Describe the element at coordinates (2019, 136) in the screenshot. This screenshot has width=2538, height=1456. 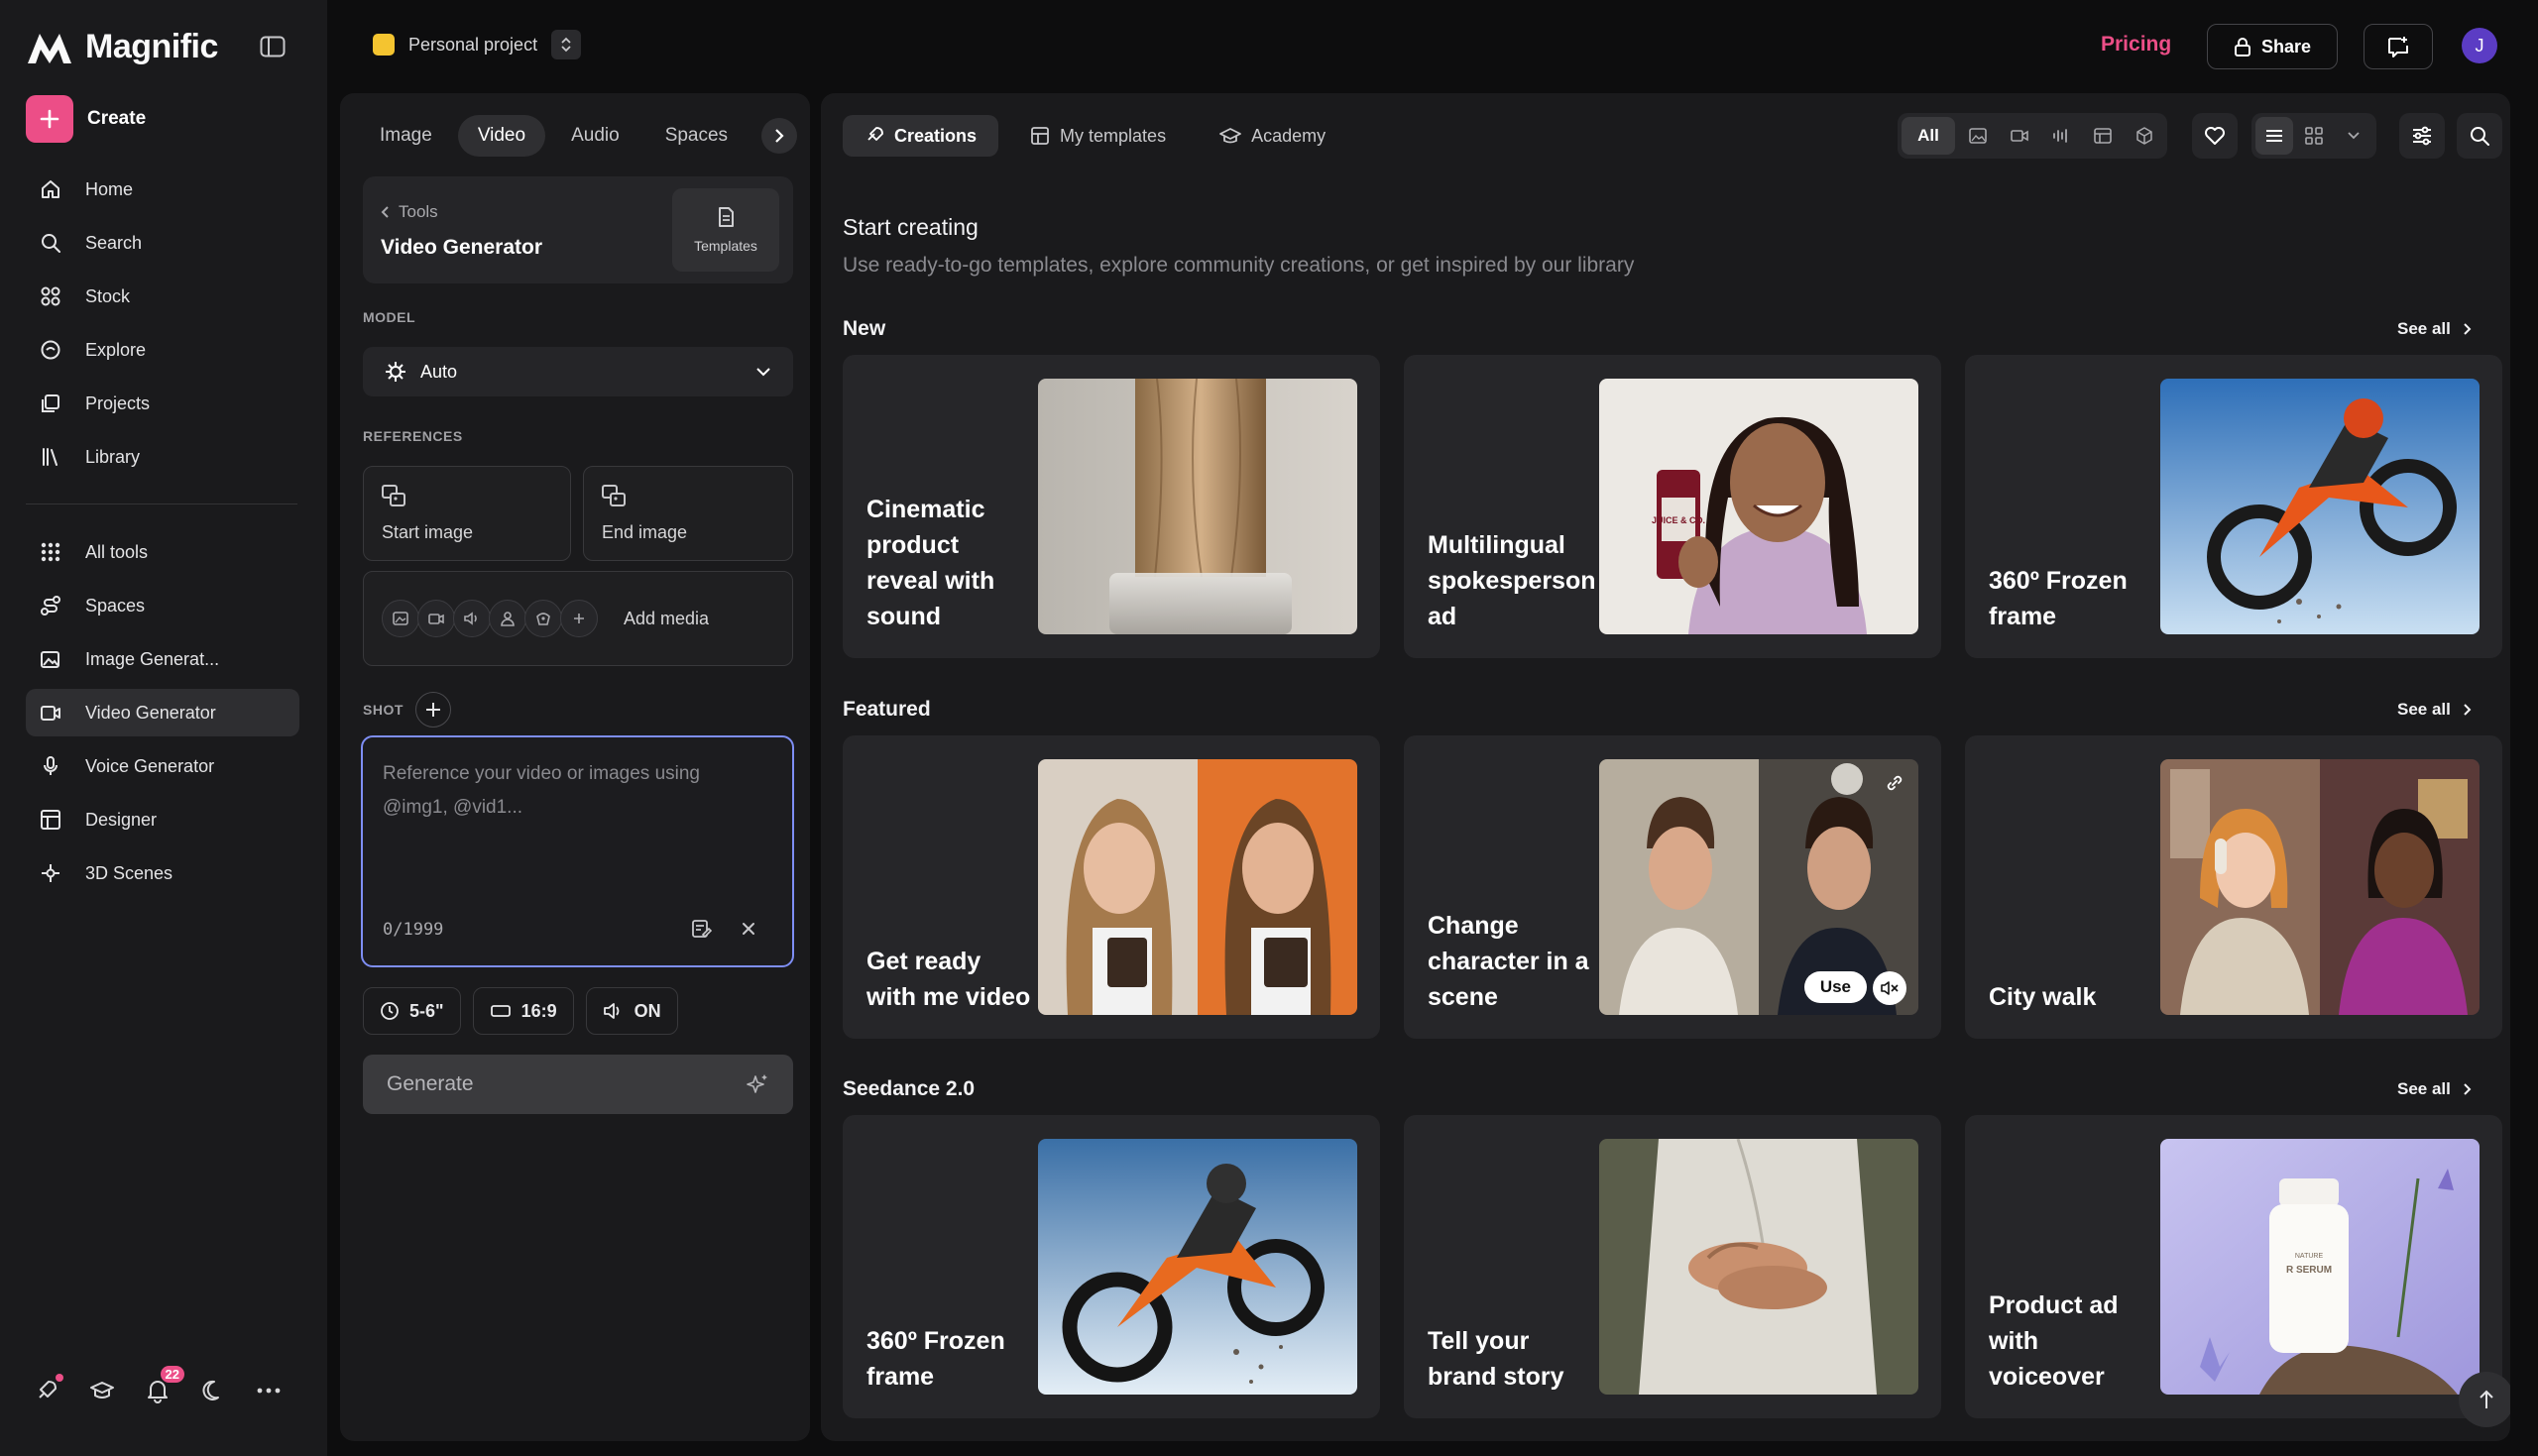
I see `filter-video-icon` at that location.